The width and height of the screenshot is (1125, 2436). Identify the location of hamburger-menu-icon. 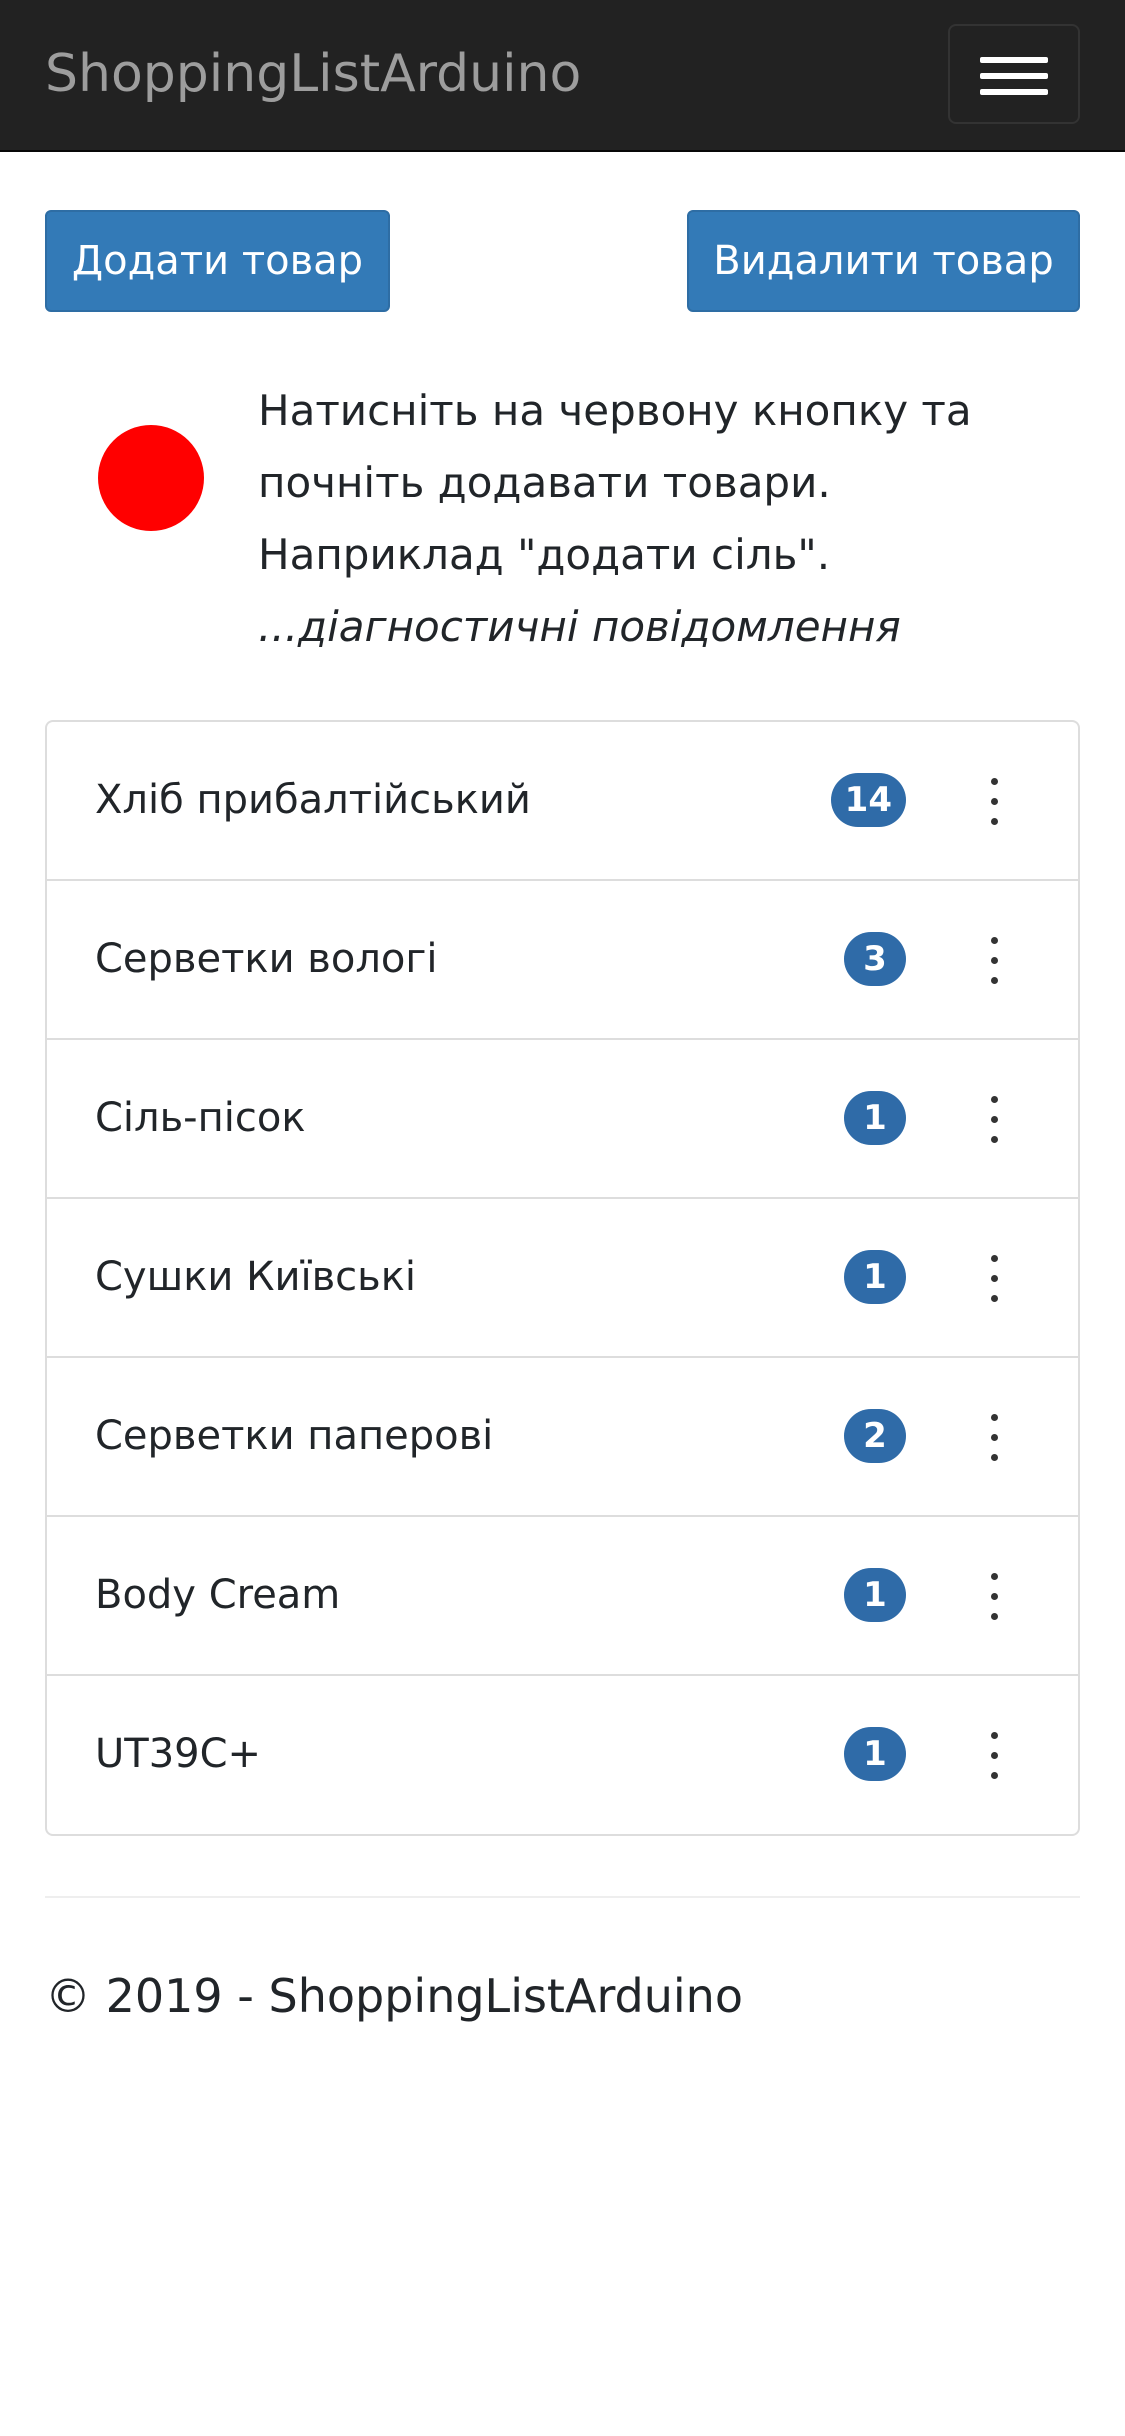
(1014, 74).